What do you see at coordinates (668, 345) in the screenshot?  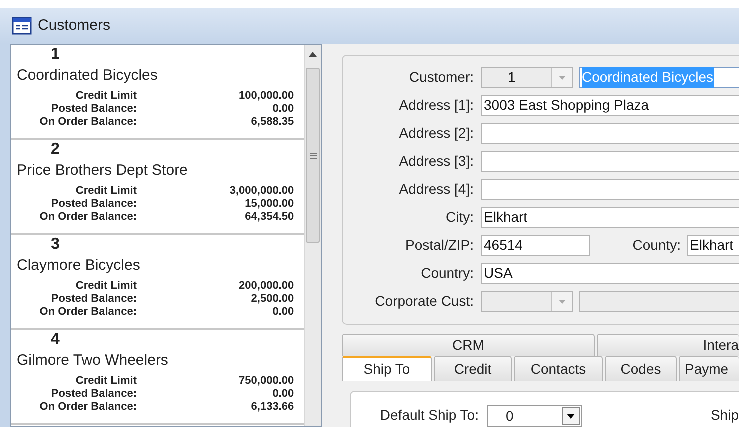 I see `tab: Intera` at bounding box center [668, 345].